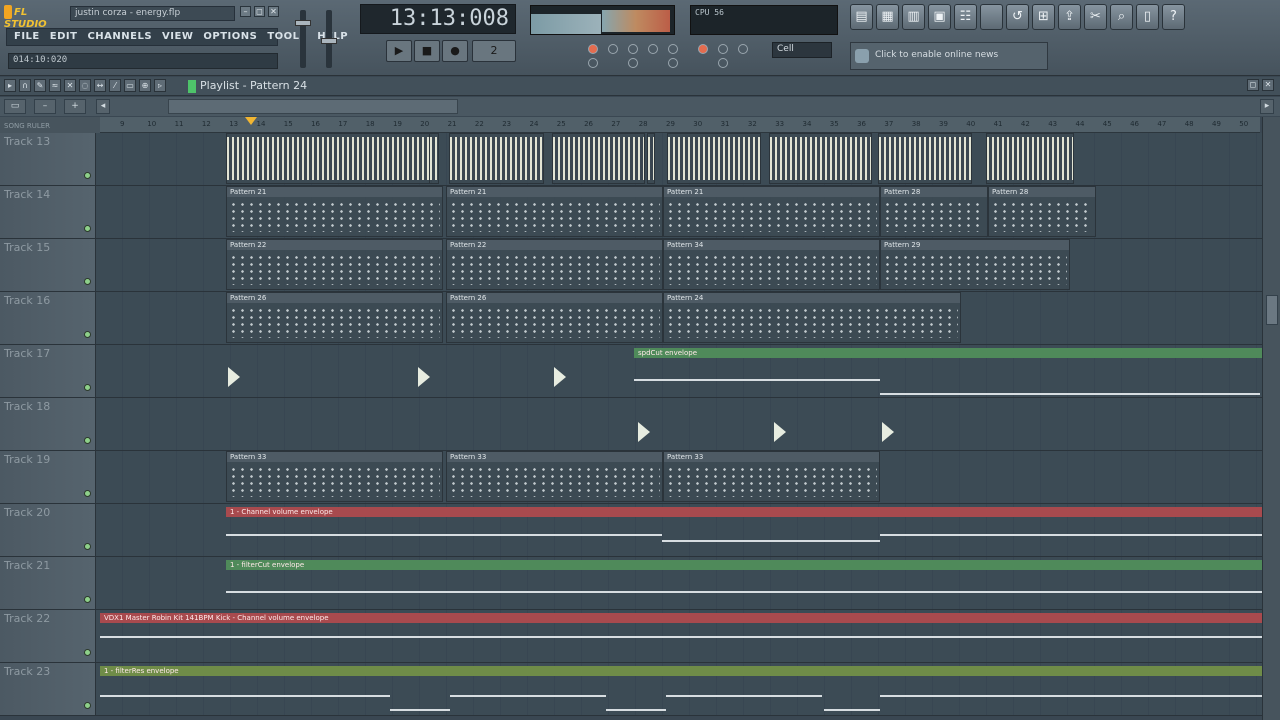 This screenshot has width=1280, height=720. What do you see at coordinates (70, 85) in the screenshot?
I see `delete-icon: ✕` at bounding box center [70, 85].